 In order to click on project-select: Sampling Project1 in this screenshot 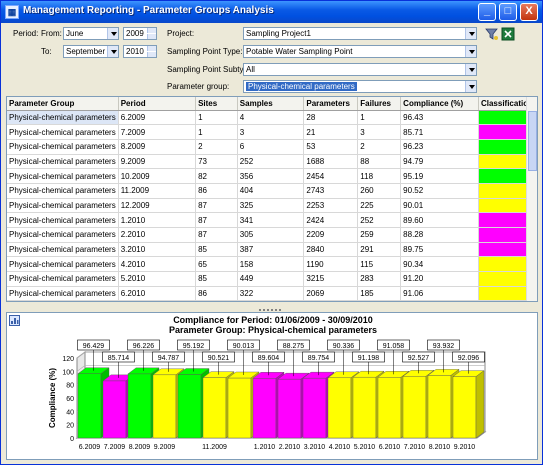, I will do `click(360, 33)`.